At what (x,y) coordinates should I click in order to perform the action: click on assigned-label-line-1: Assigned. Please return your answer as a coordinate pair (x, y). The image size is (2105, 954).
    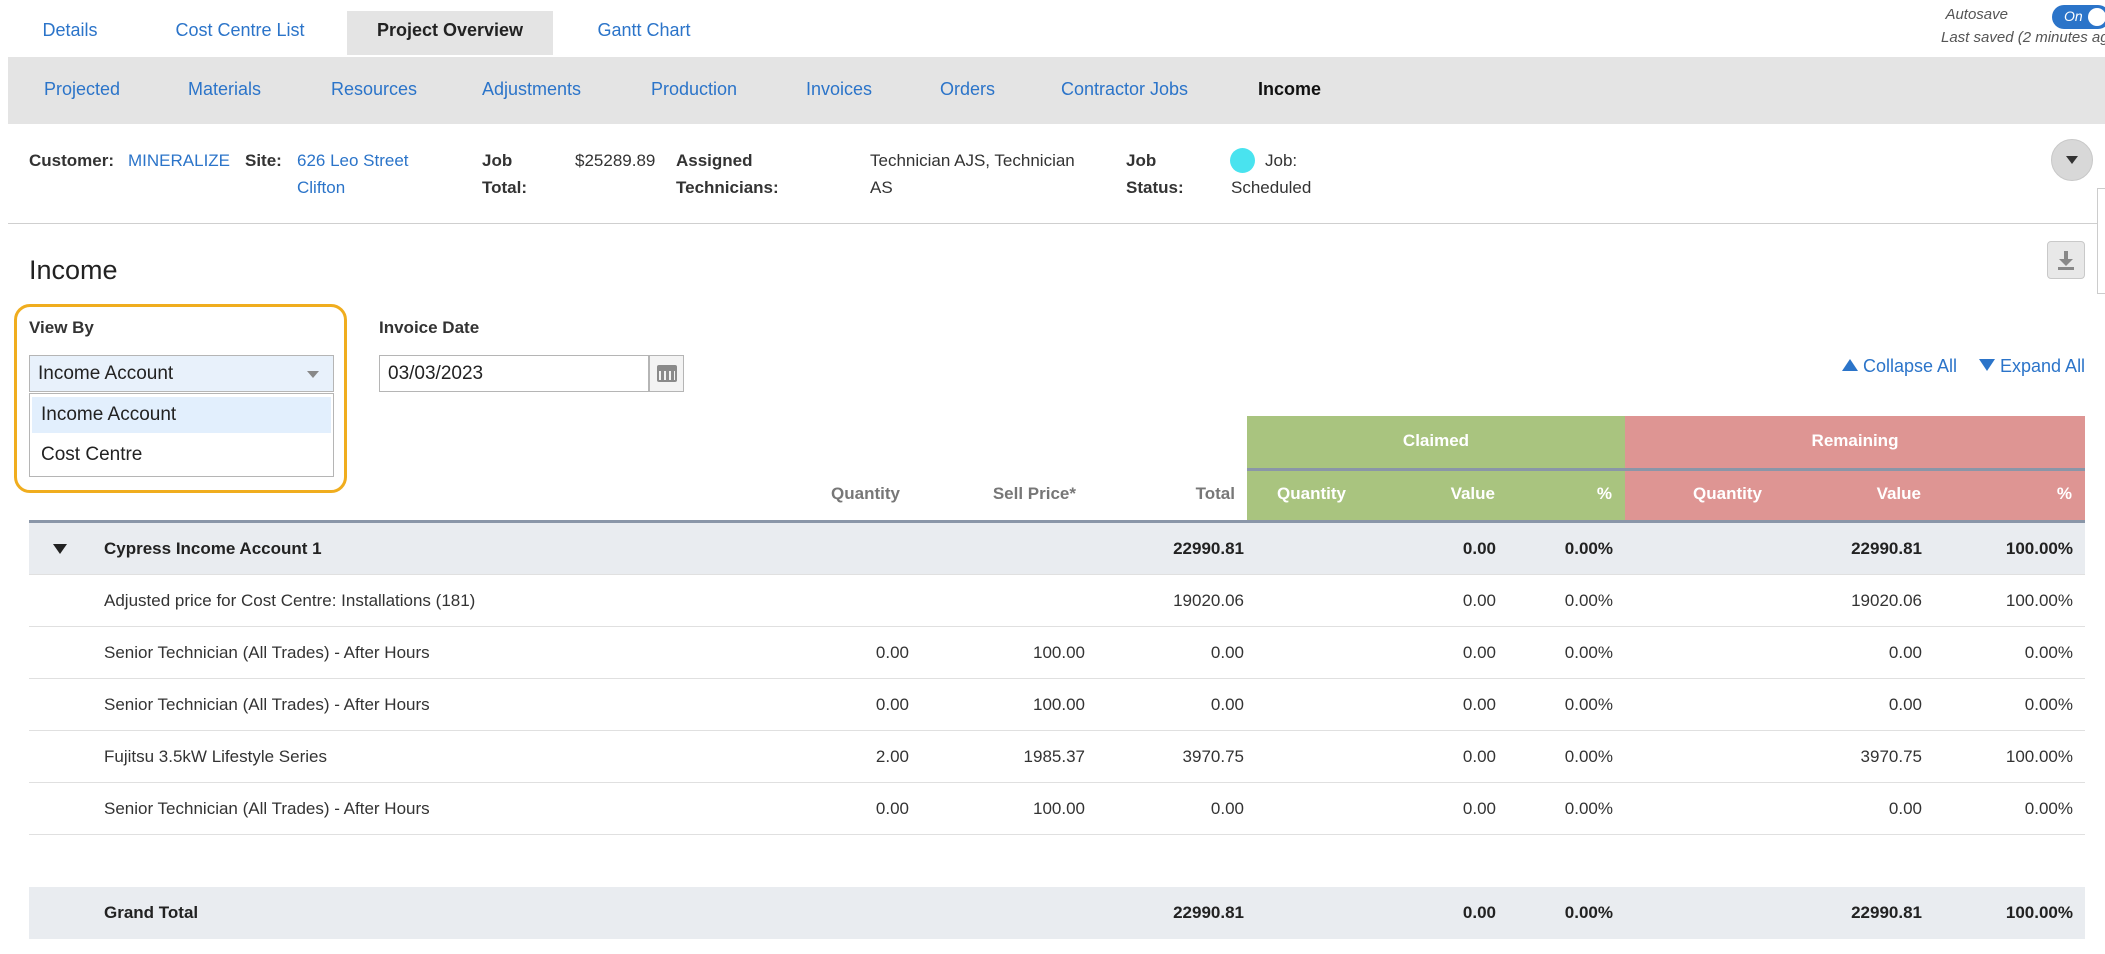
    Looking at the image, I should click on (714, 160).